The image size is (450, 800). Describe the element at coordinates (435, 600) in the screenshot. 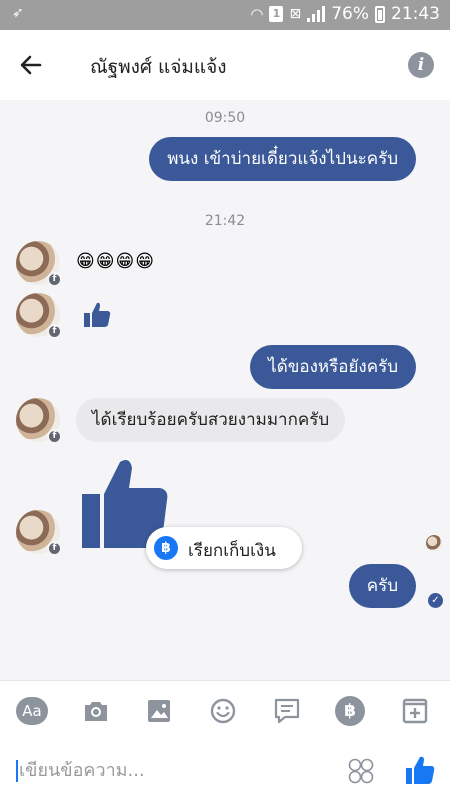

I see `delivered-check-icon: ✓` at that location.